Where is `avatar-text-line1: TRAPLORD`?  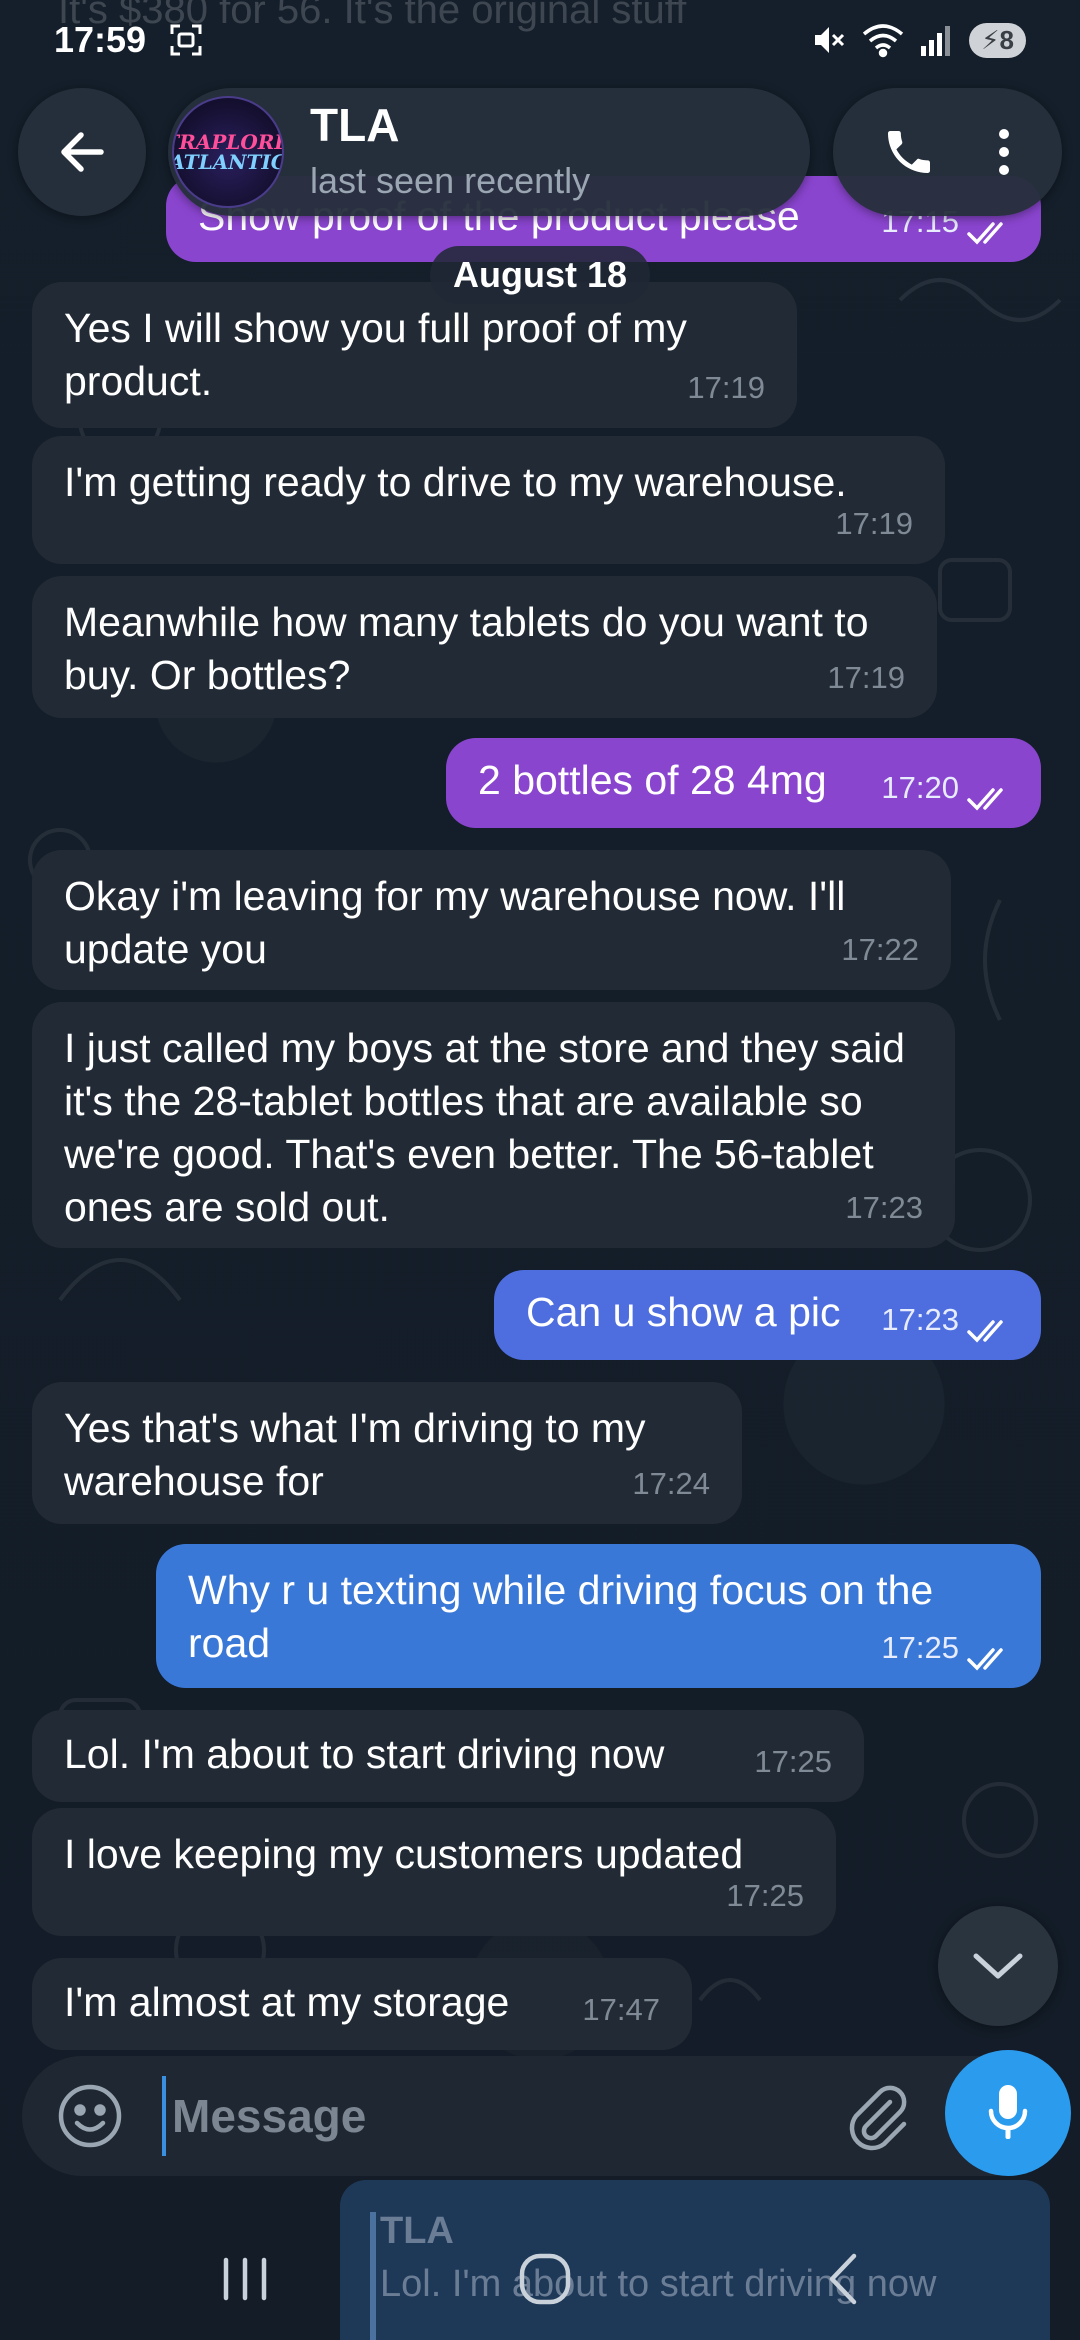 avatar-text-line1: TRAPLORD is located at coordinates (228, 142).